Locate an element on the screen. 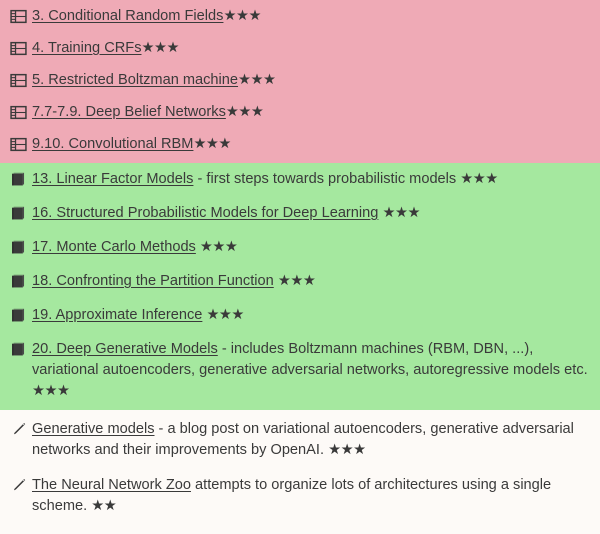 The image size is (600, 534). resource-link: 13. Linear Factor Models is located at coordinates (112, 179).